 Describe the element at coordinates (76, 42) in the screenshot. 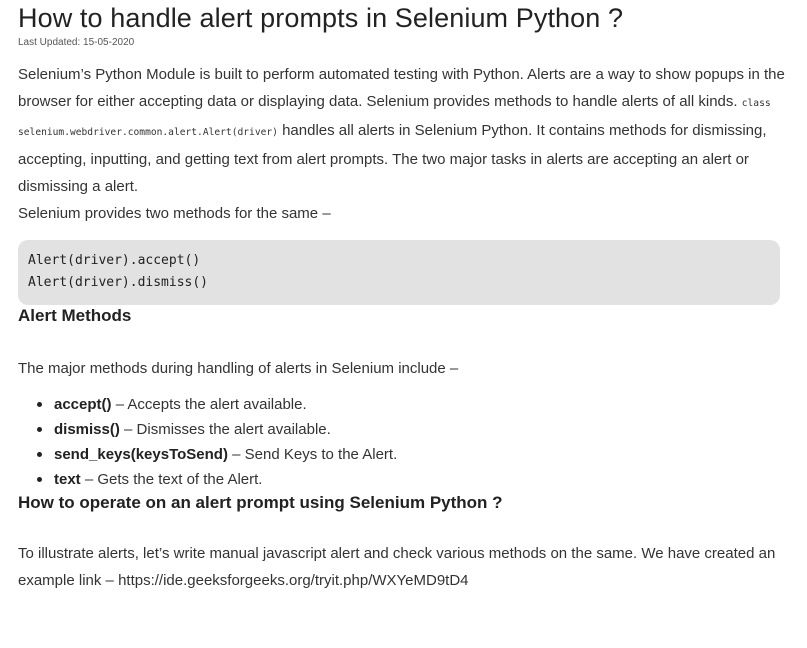

I see `last-updated-date: Last Updated: 15-05-2020` at that location.